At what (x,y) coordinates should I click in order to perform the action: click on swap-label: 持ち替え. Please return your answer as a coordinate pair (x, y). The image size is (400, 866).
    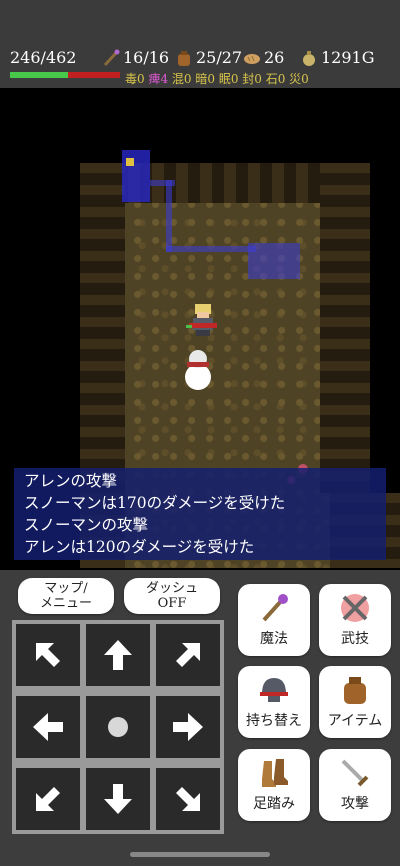
    Looking at the image, I should click on (274, 721).